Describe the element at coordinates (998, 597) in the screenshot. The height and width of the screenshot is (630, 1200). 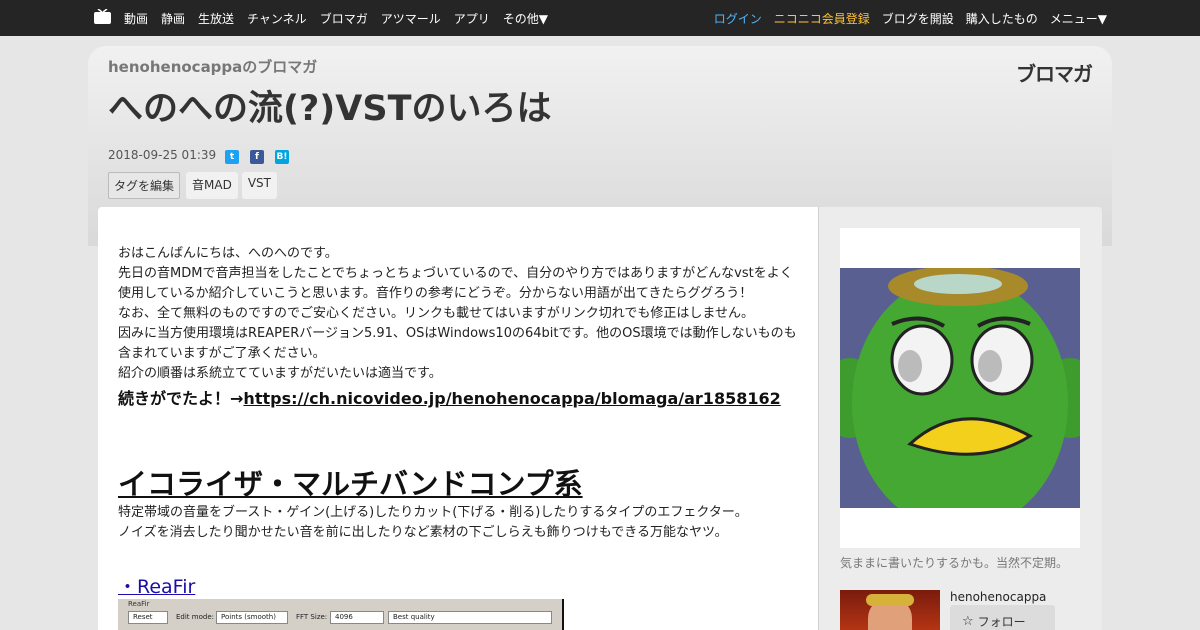
I see `author-name: henohenocappa` at that location.